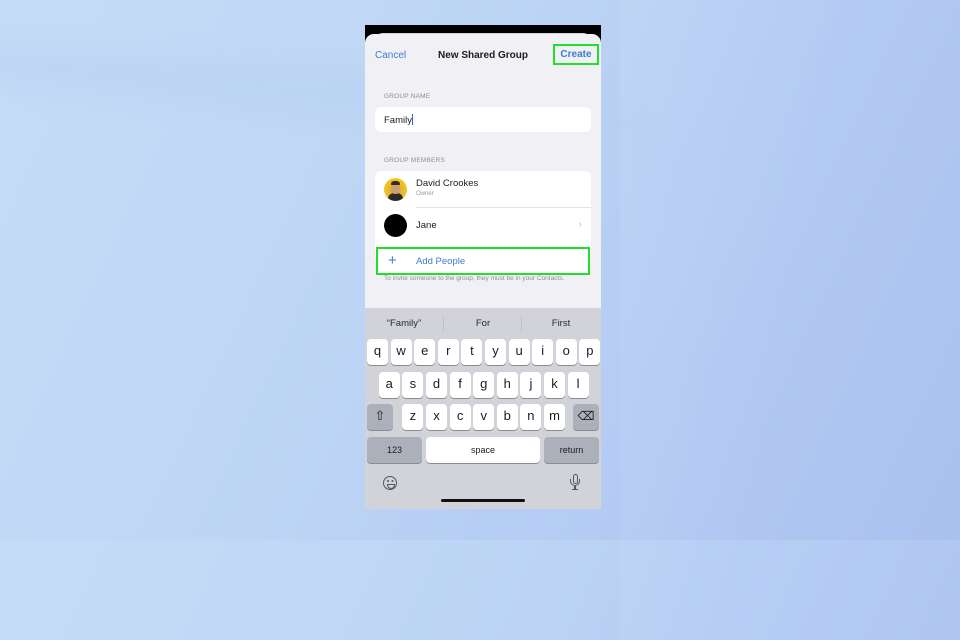  I want to click on group-name-value: Family, so click(399, 120).